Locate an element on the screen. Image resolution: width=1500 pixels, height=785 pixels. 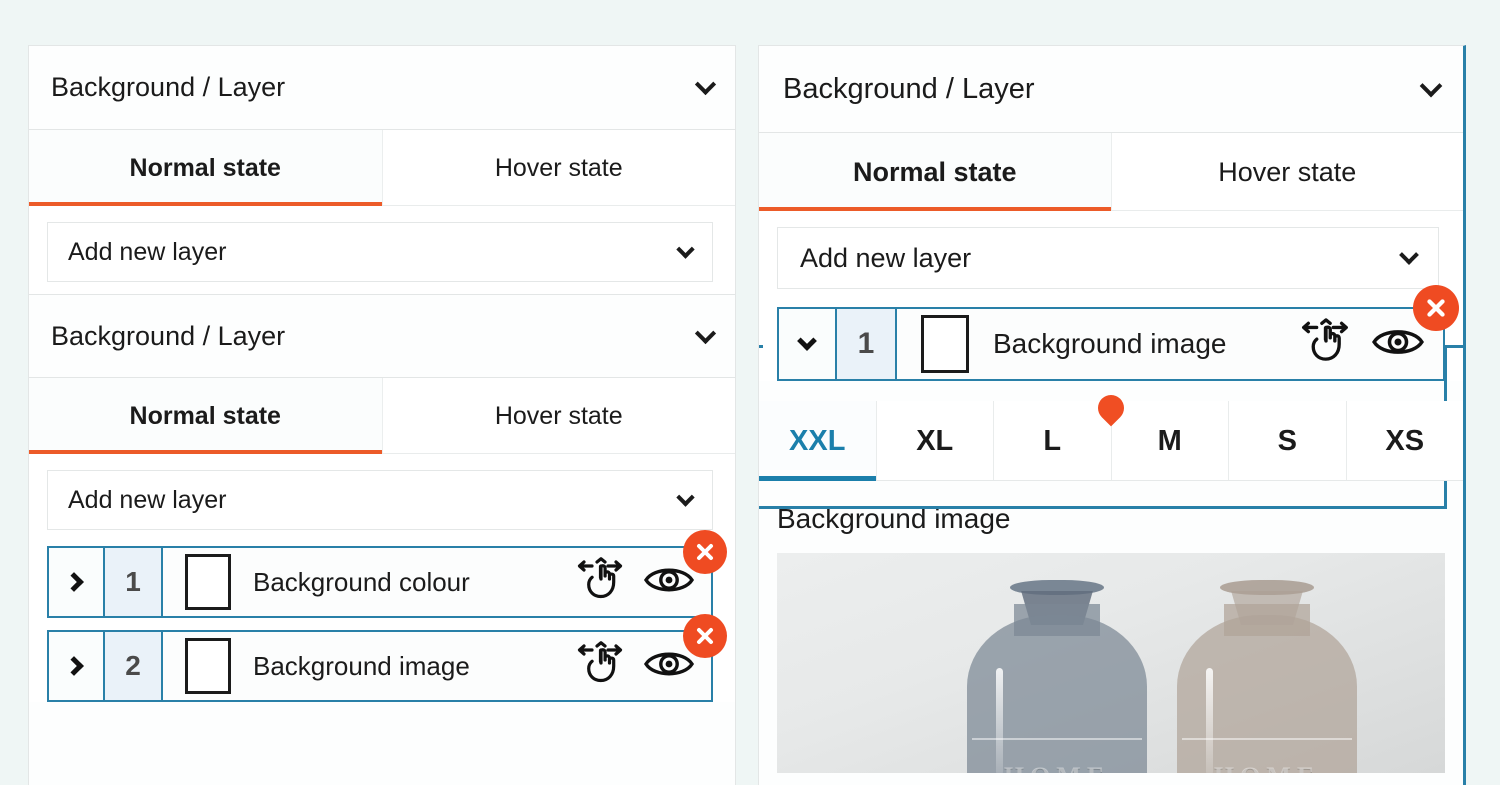
table-row: 2 Background image is located at coordinates (380, 666).